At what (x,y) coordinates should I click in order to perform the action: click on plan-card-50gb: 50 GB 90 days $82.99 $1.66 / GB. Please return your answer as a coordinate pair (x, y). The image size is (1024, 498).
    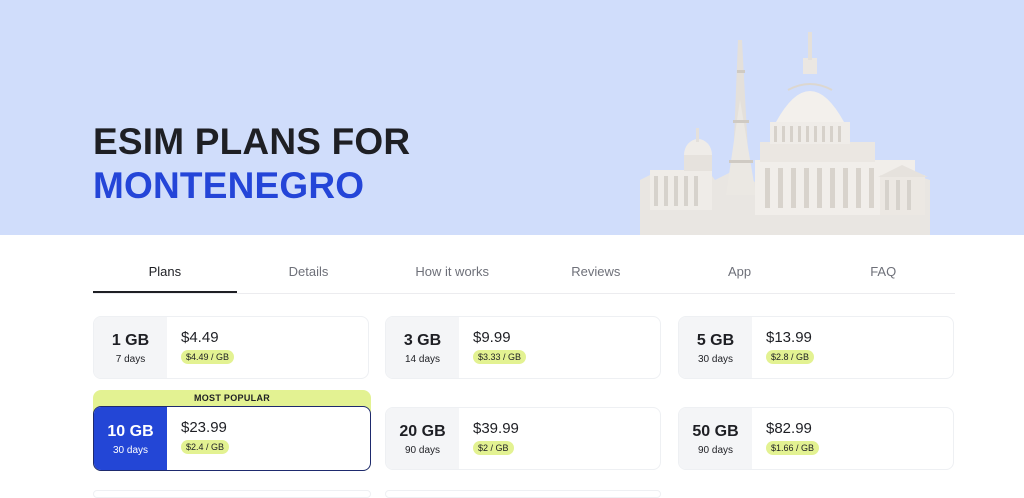
    Looking at the image, I should click on (816, 438).